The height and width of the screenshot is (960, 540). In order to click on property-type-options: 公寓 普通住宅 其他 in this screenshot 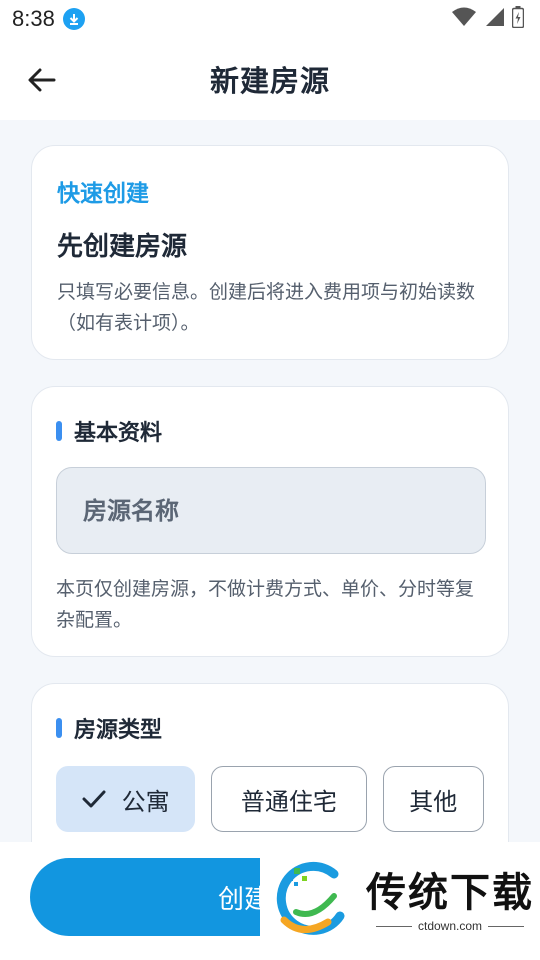, I will do `click(270, 799)`.